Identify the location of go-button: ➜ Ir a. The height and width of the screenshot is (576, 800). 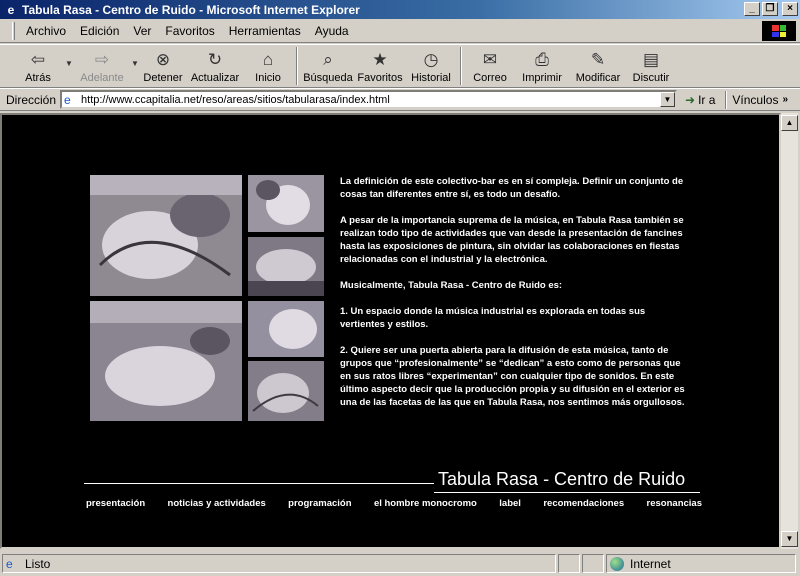
(700, 100).